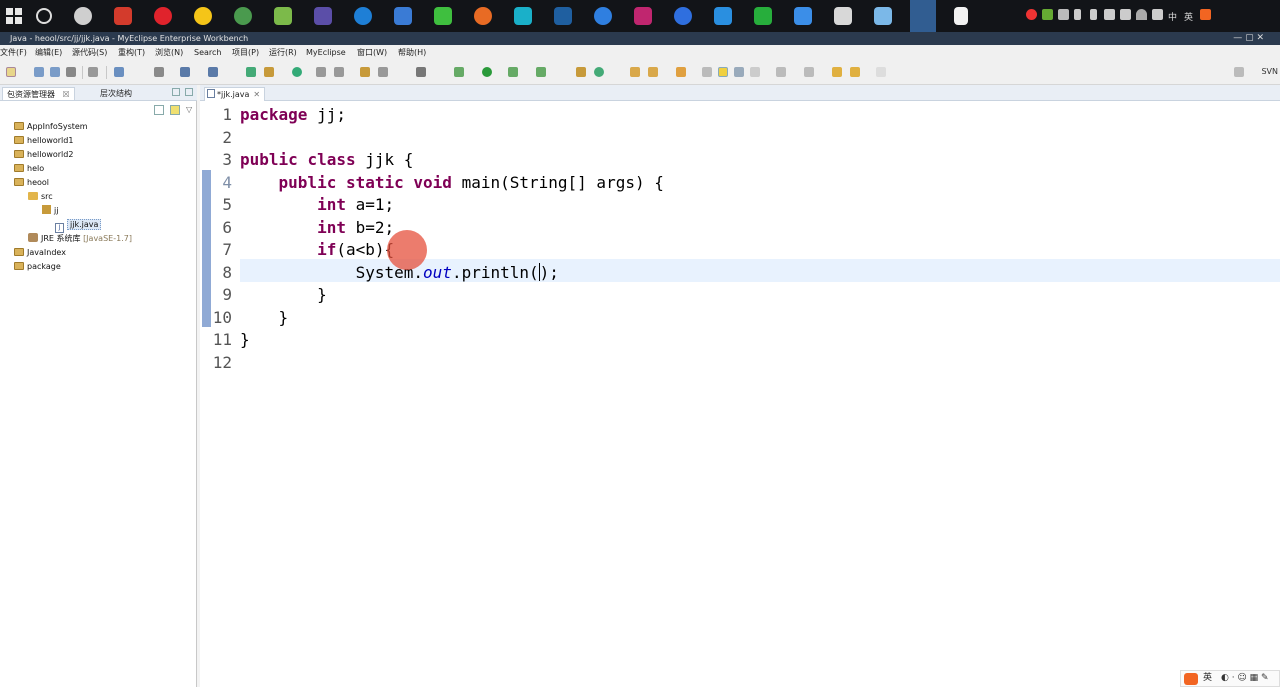 Image resolution: width=1280 pixels, height=687 pixels. Describe the element at coordinates (681, 72) in the screenshot. I see `tasks-icon` at that location.